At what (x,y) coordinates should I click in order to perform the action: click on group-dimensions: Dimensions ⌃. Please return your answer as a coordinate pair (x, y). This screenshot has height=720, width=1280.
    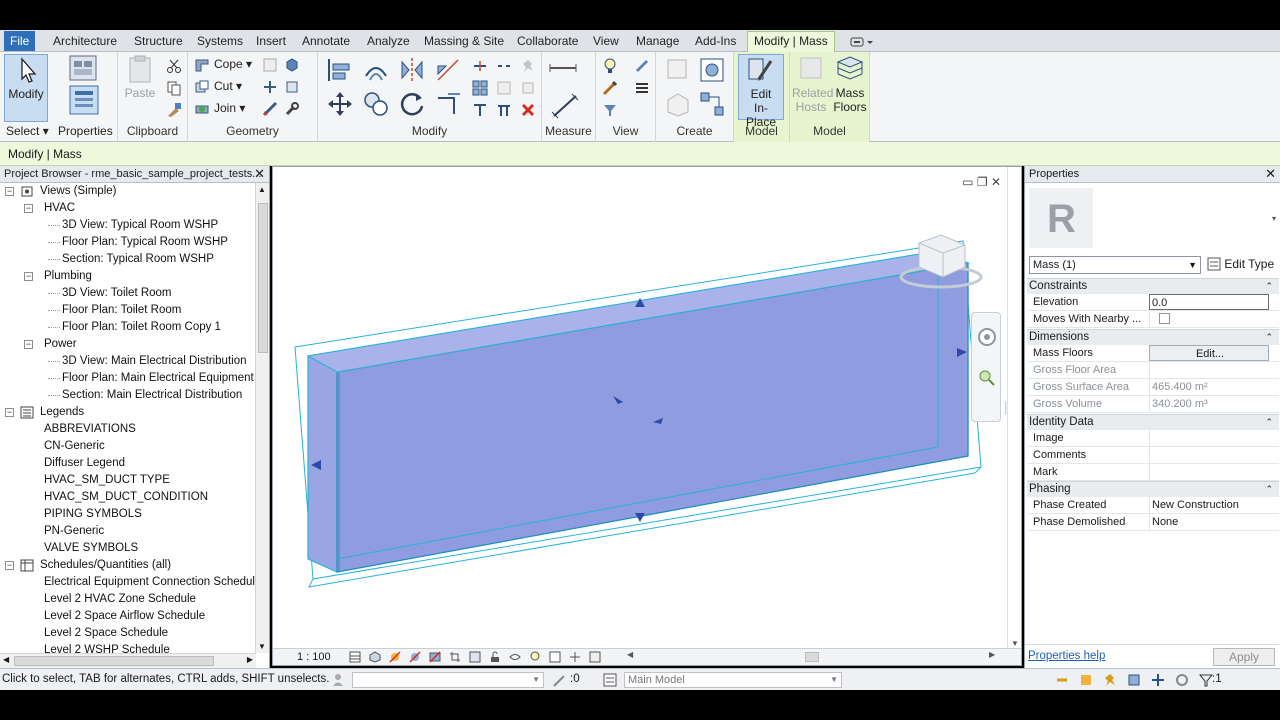
    Looking at the image, I should click on (1153, 337).